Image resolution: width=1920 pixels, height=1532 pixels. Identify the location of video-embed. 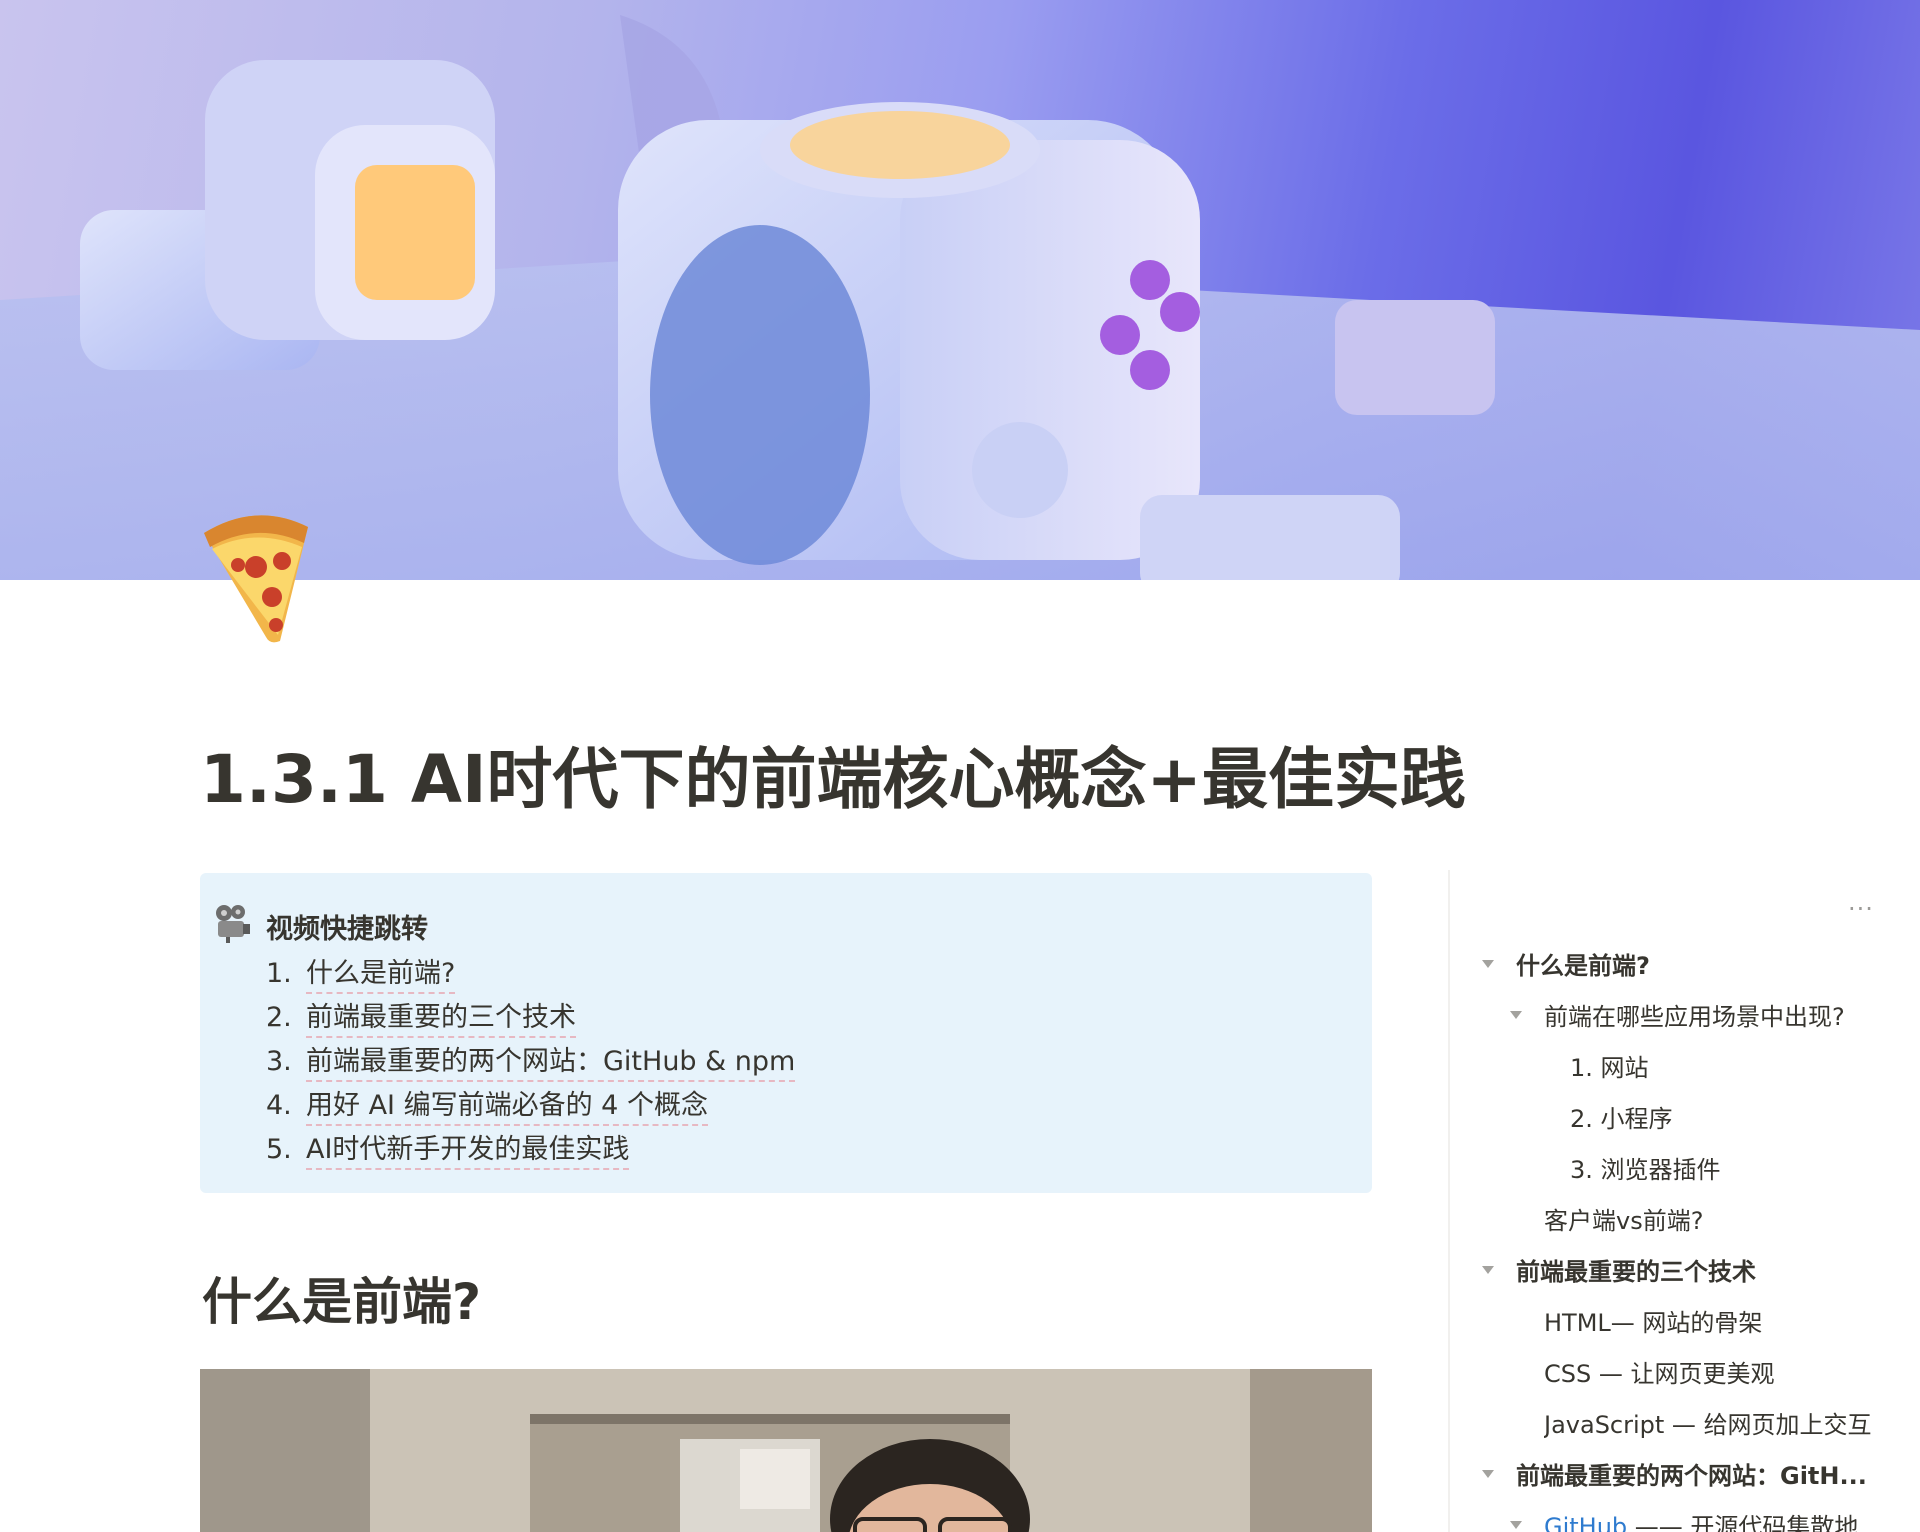
(786, 1450).